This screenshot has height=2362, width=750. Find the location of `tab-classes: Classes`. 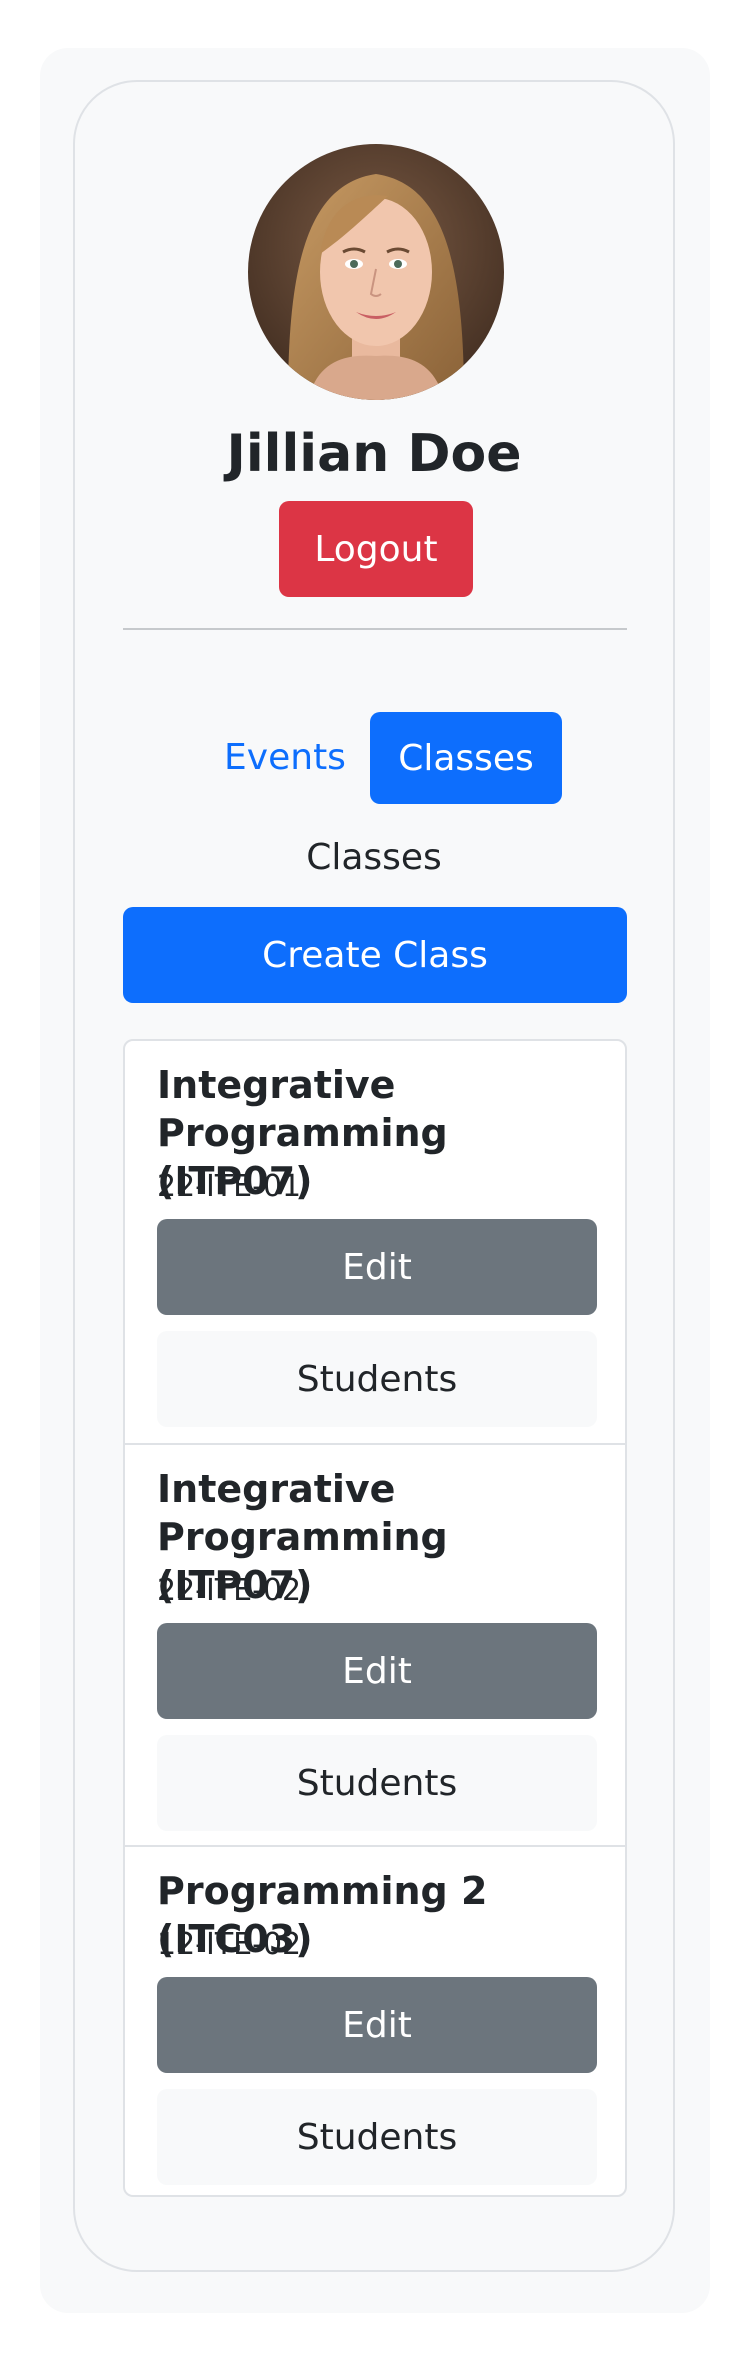

tab-classes: Classes is located at coordinates (466, 758).